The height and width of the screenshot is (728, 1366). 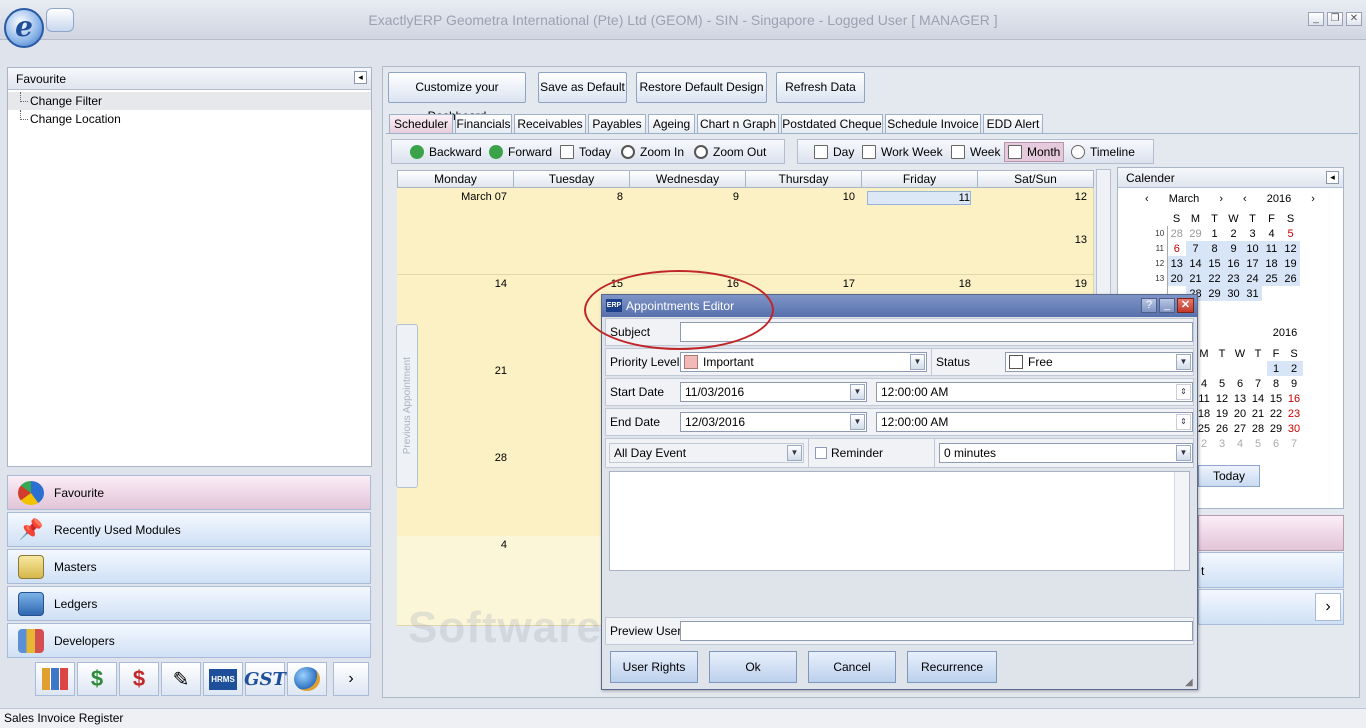 I want to click on calendar-day: 2, so click(x=1233, y=233).